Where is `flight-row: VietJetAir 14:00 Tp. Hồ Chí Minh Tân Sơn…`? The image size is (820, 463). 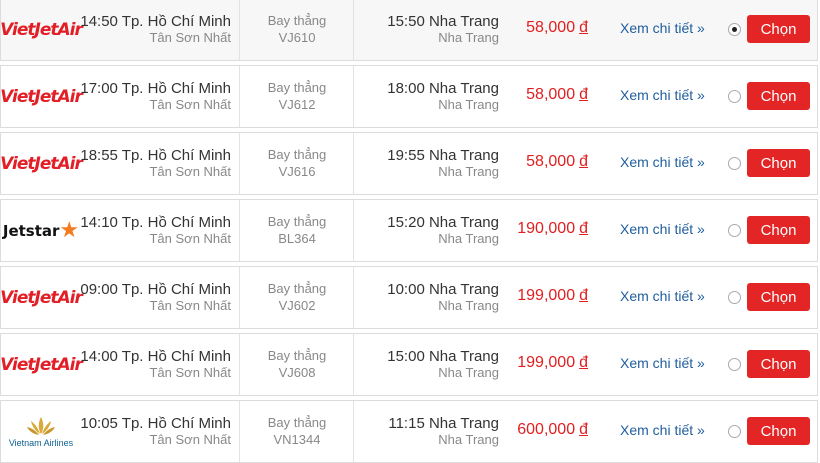
flight-row: VietJetAir 14:00 Tp. Hồ Chí Minh Tân Sơn… is located at coordinates (409, 364).